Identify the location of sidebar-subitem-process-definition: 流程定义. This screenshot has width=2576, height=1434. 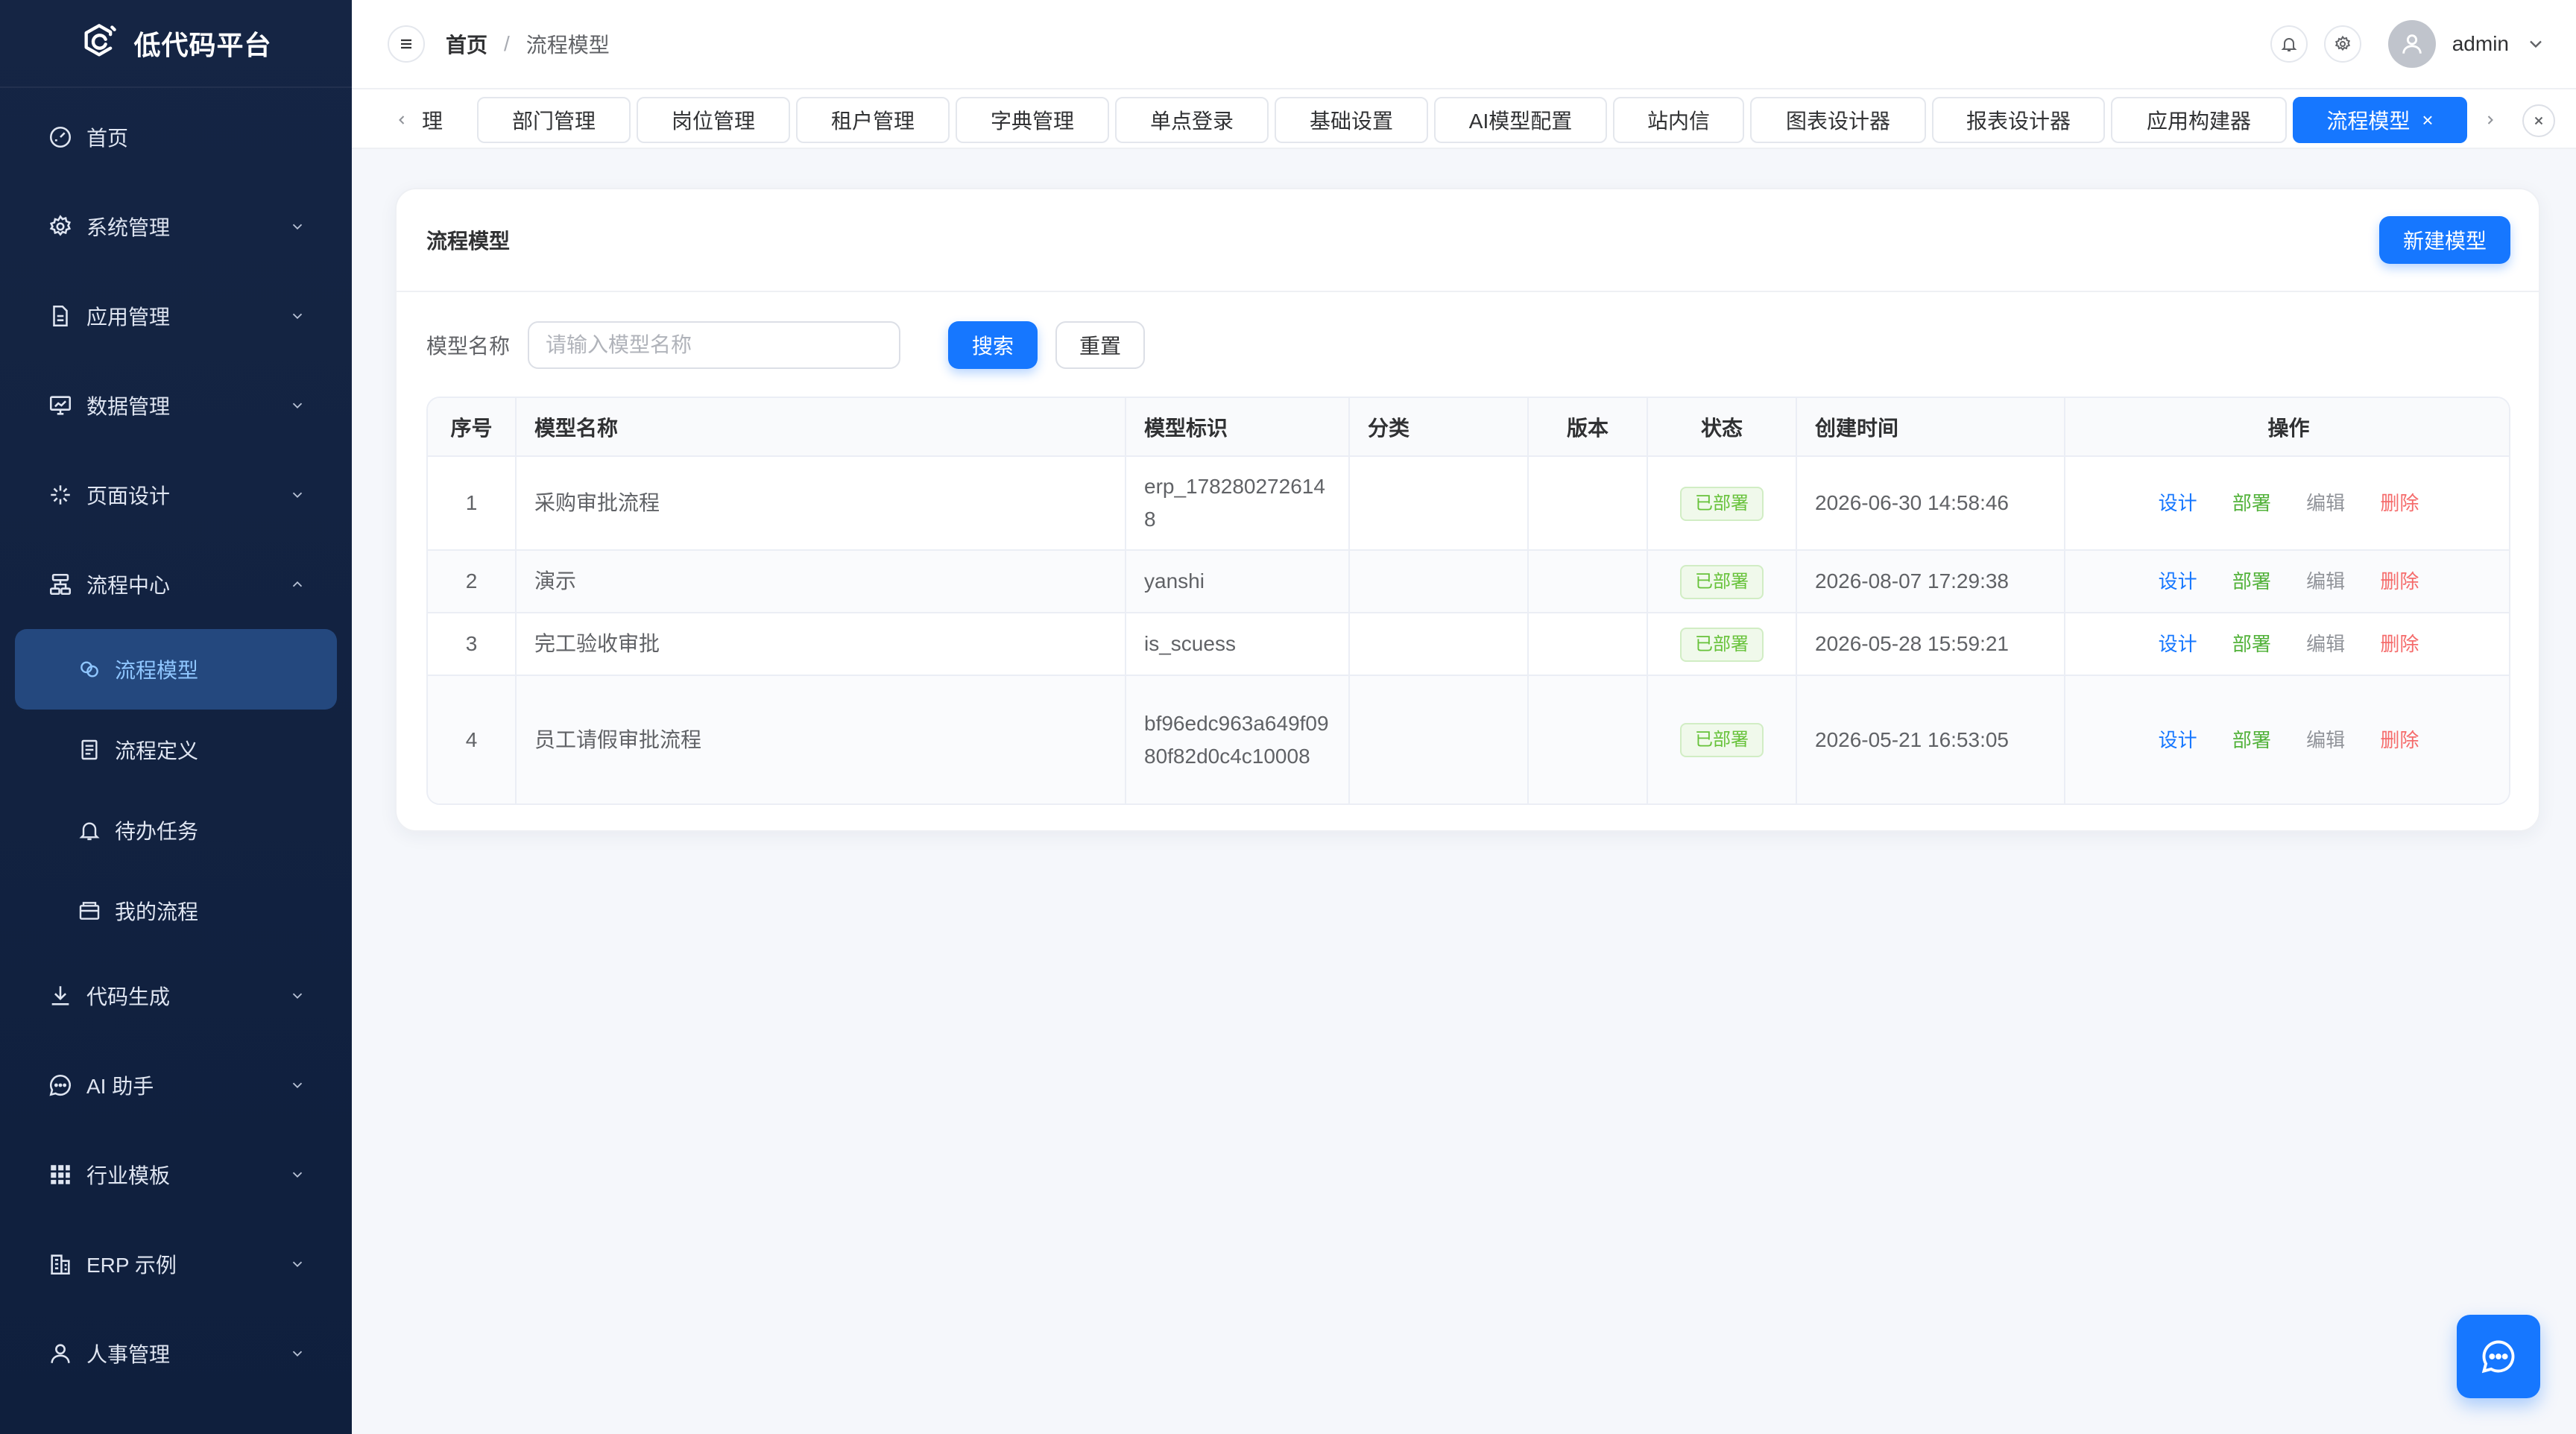
(176, 750).